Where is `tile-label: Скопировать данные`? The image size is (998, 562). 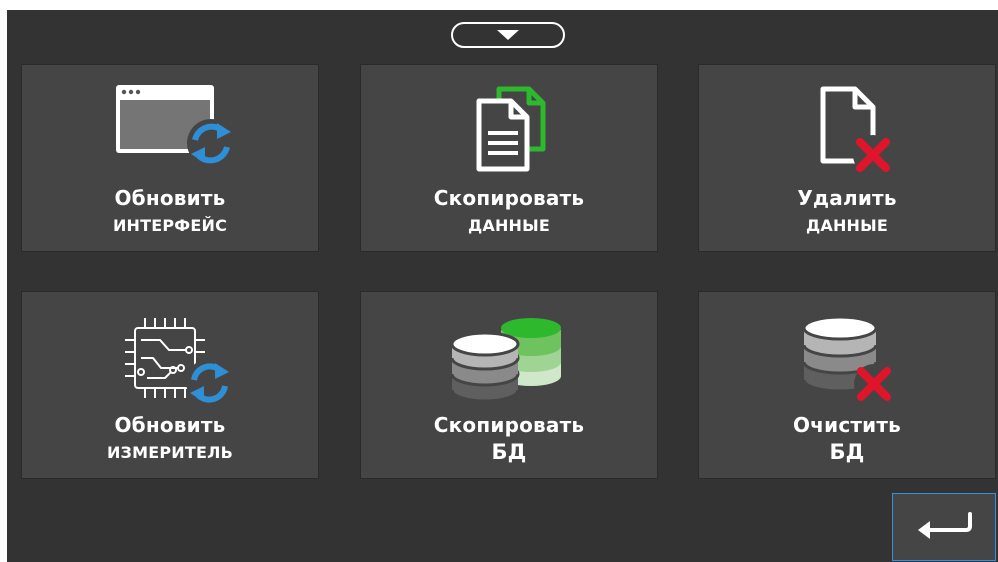
tile-label: Скопировать данные is located at coordinates (509, 210).